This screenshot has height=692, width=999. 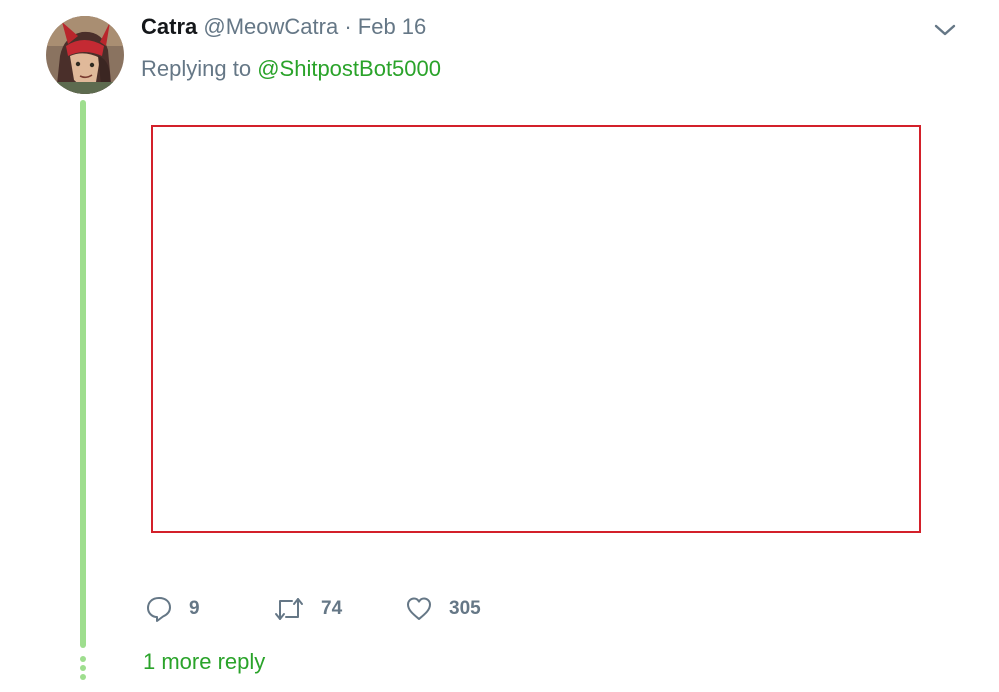 I want to click on author-handle: @MeowCatra, so click(x=270, y=26).